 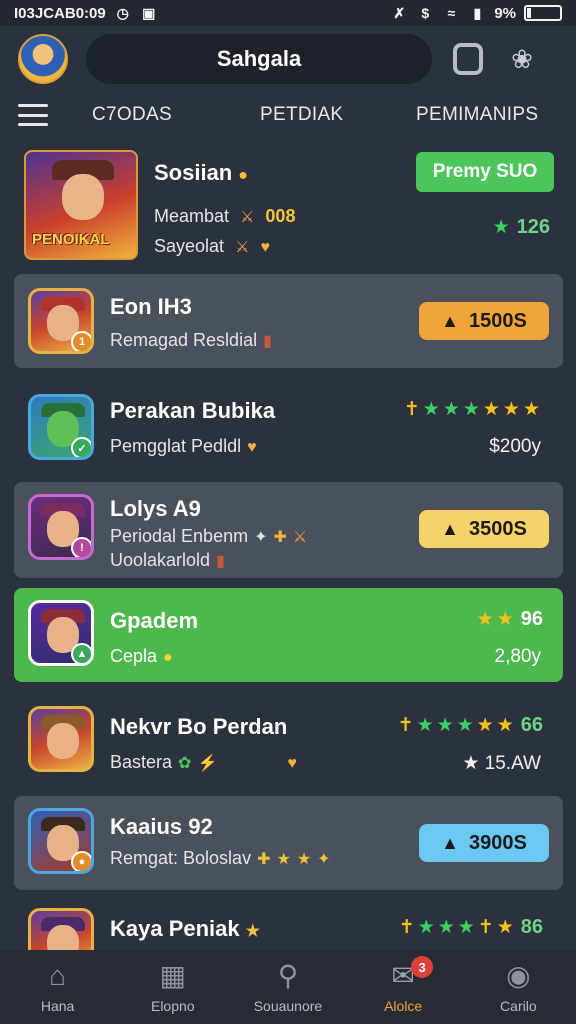 I want to click on item-thumbnail: ▲, so click(x=61, y=633).